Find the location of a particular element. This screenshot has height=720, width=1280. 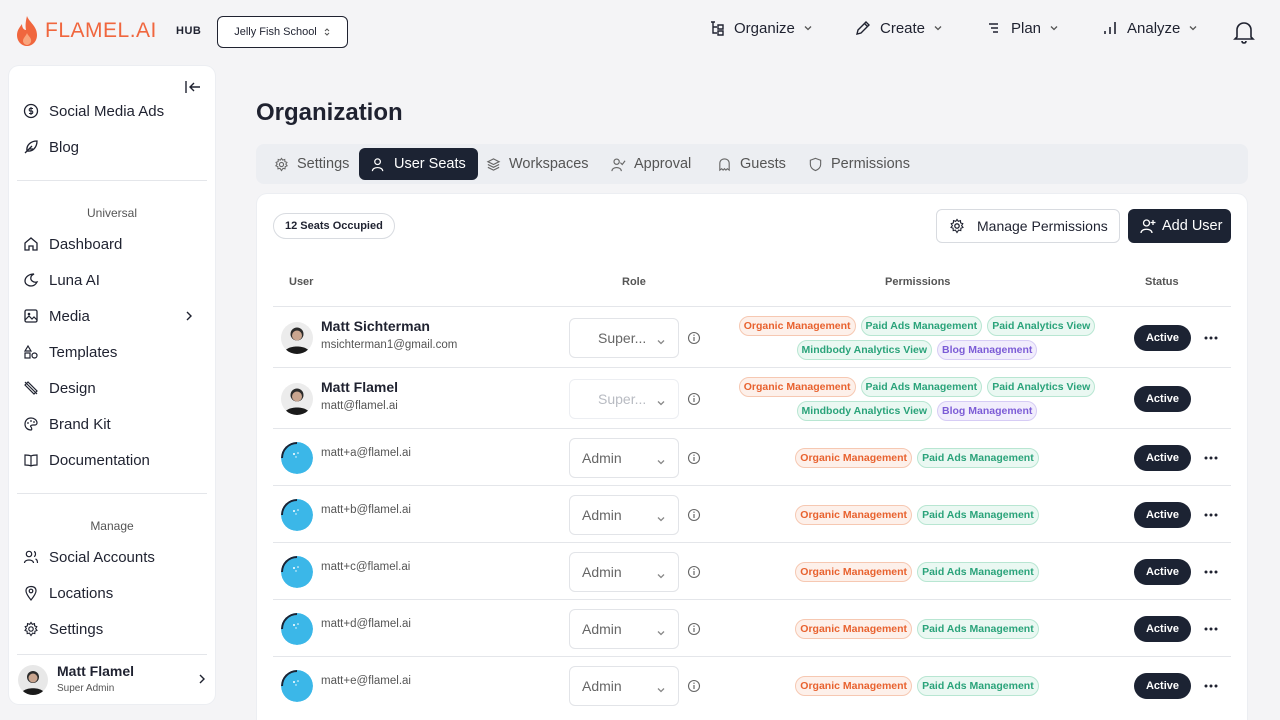

column-header-user: User is located at coordinates (301, 282).